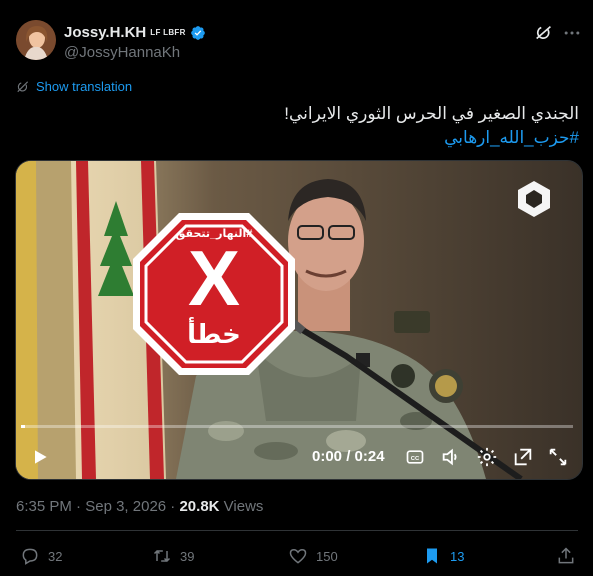  I want to click on captions-icon: CC, so click(415, 457).